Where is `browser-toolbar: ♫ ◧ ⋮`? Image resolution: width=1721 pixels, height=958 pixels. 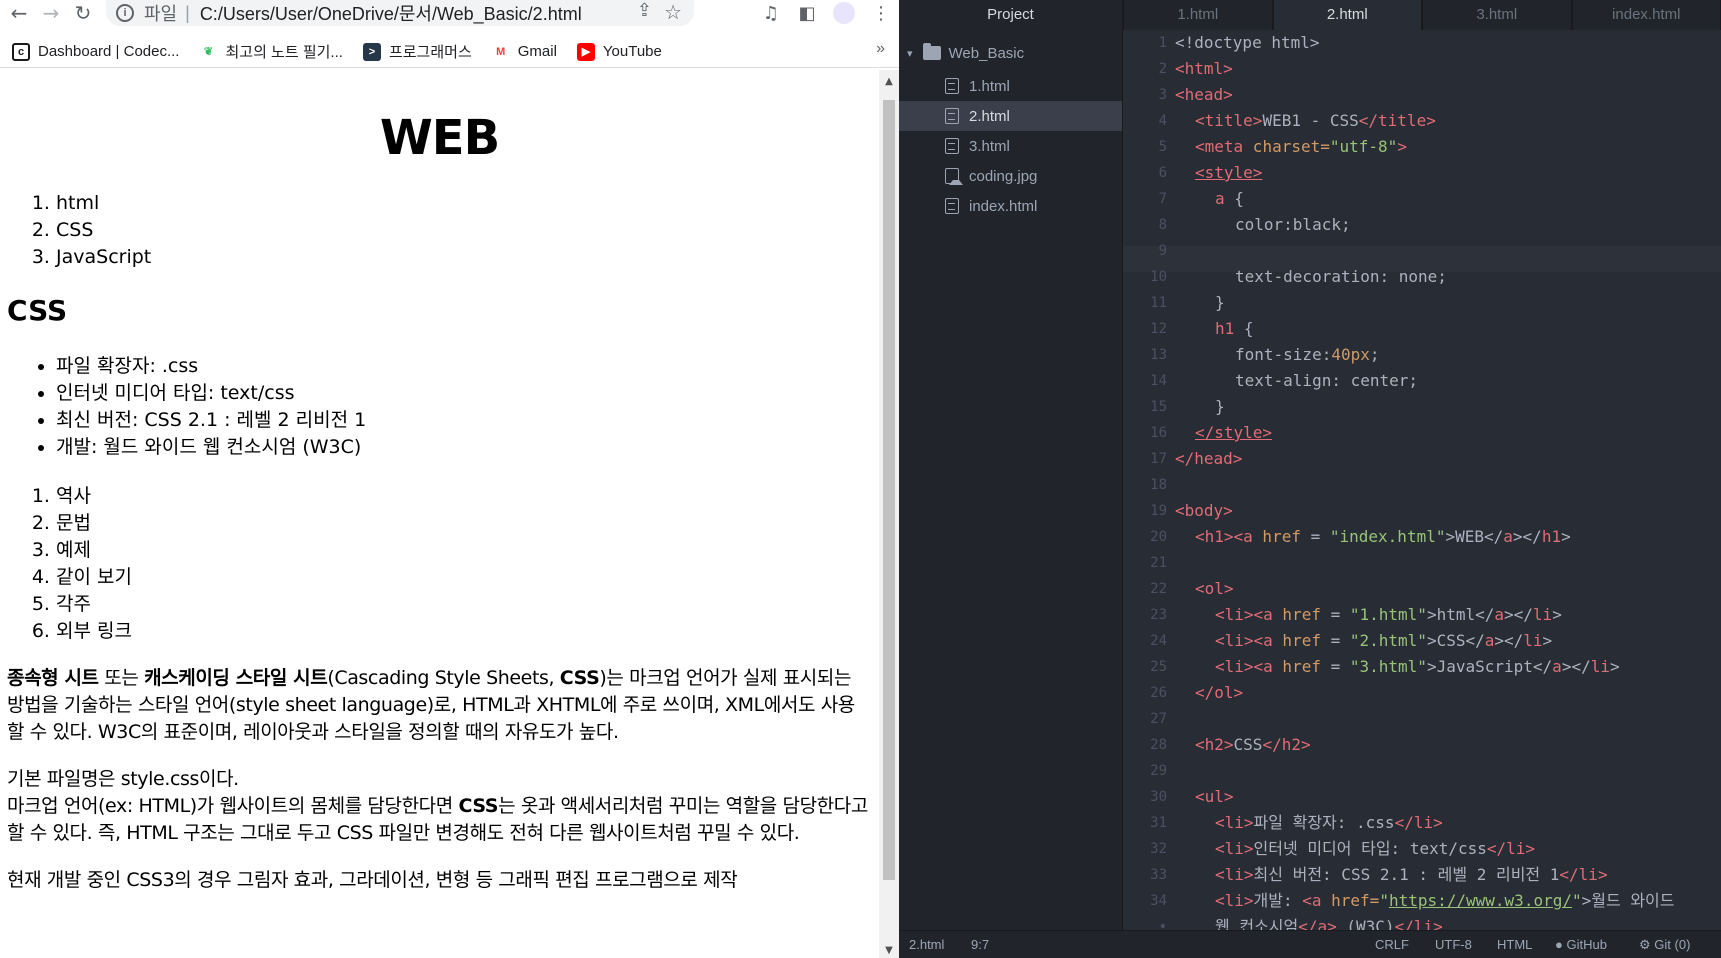 browser-toolbar: ♫ ◧ ⋮ is located at coordinates (826, 13).